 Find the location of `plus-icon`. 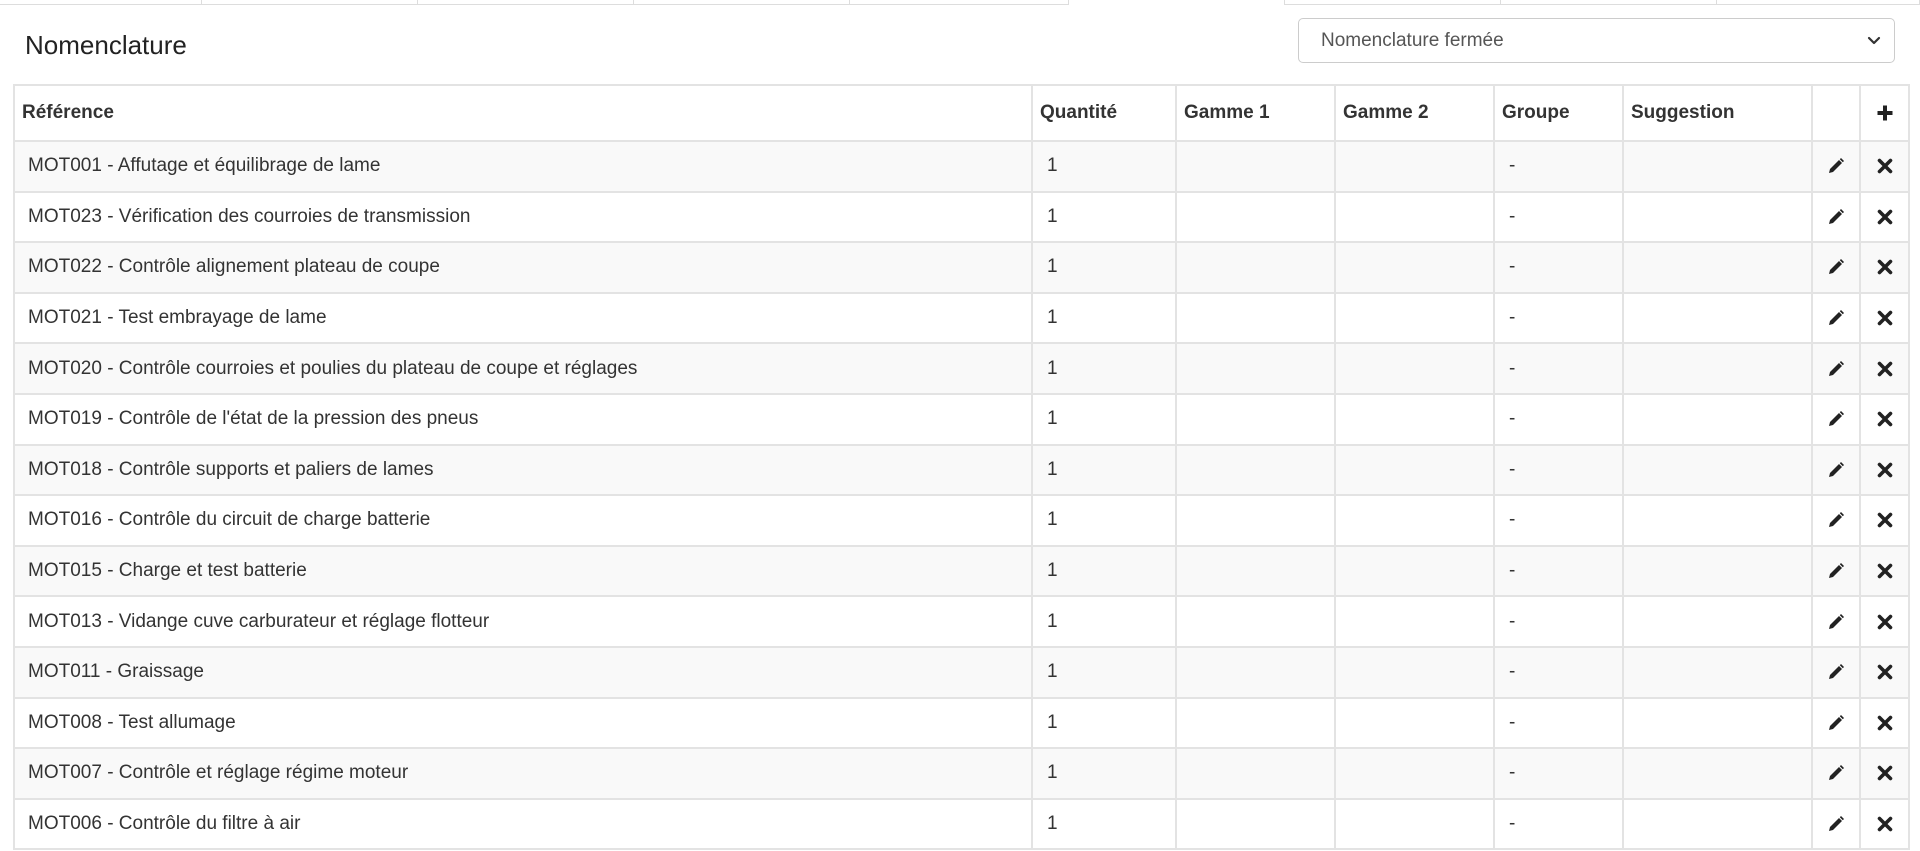

plus-icon is located at coordinates (1885, 112).